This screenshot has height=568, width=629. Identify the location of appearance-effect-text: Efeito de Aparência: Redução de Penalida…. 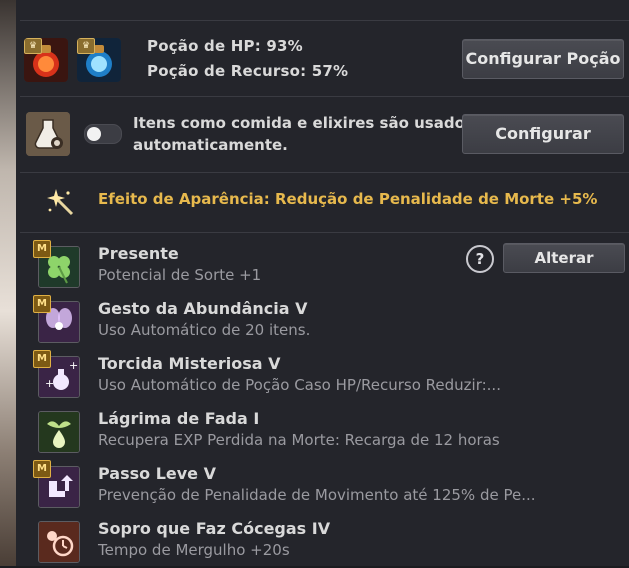
(348, 199).